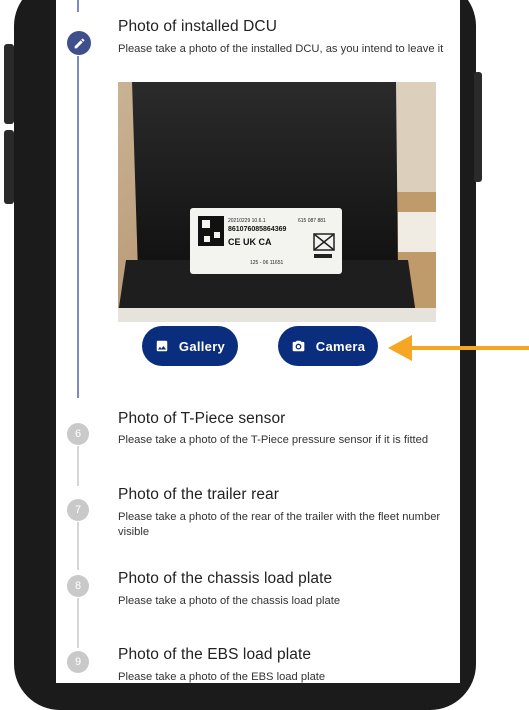 The width and height of the screenshot is (529, 710). What do you see at coordinates (340, 346) in the screenshot?
I see `camera-button-label: Camera` at bounding box center [340, 346].